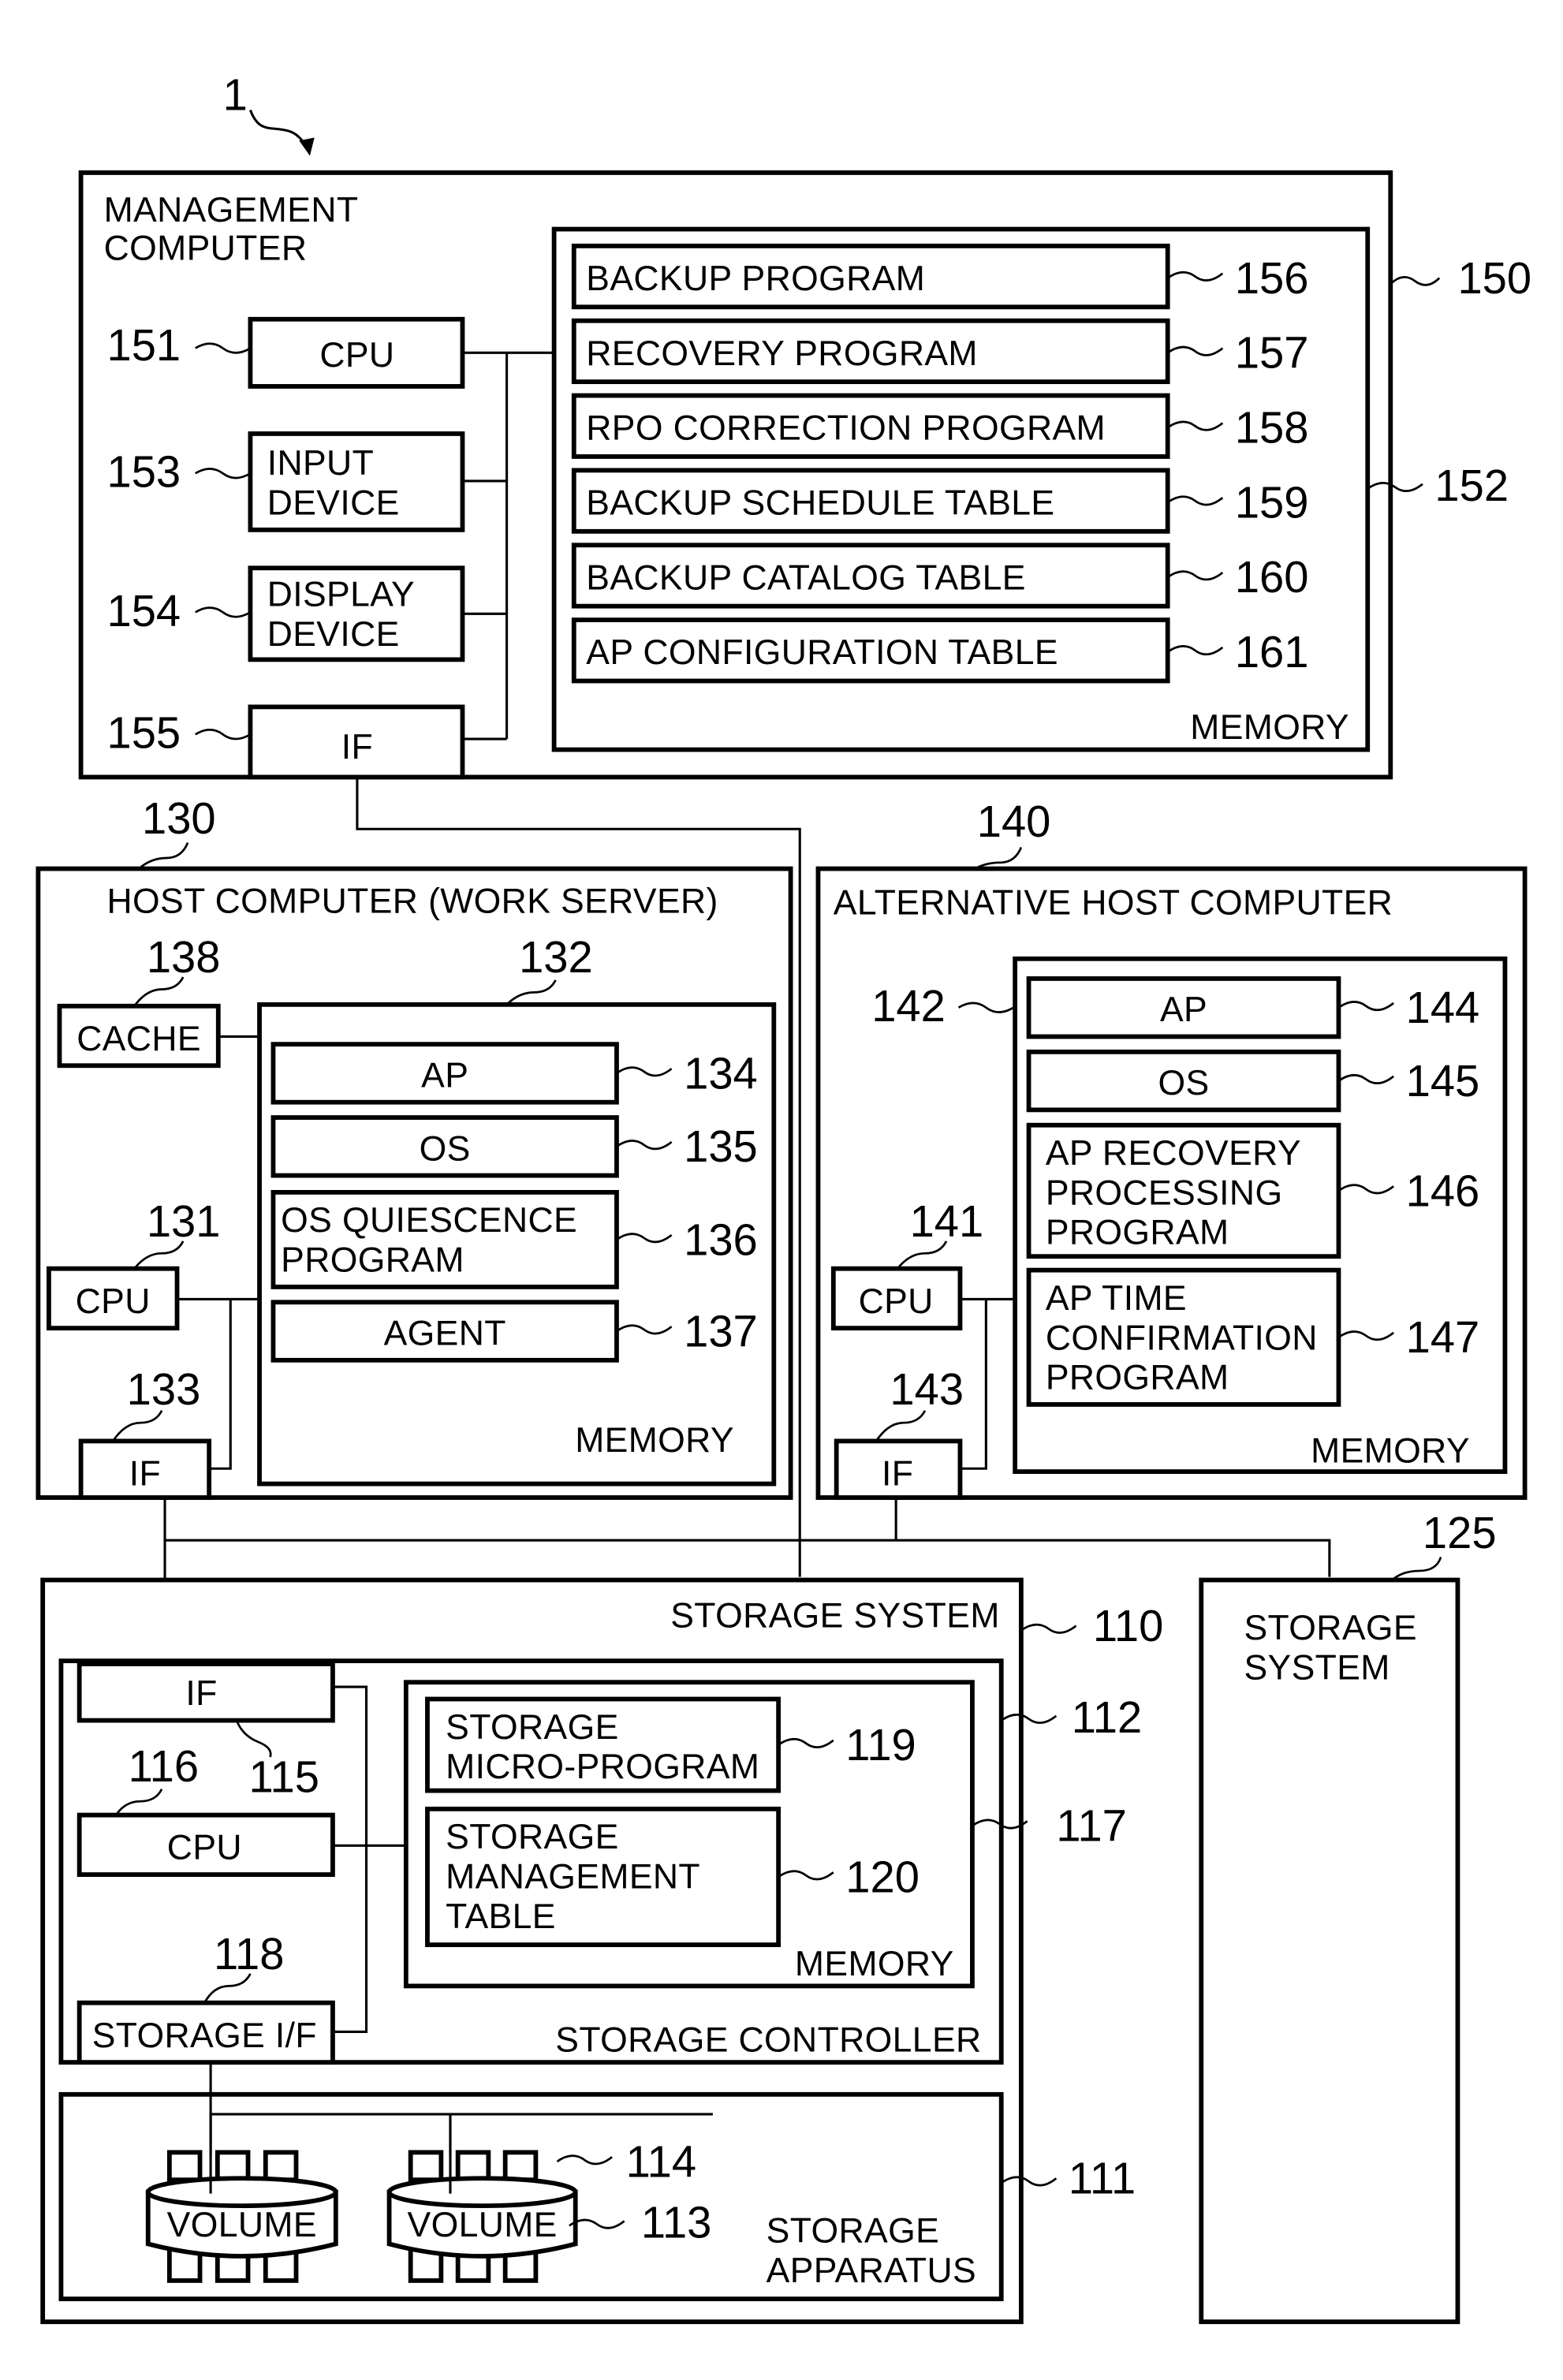 The width and height of the screenshot is (1563, 2380). Describe the element at coordinates (1443, 1337) in the screenshot. I see `ref-147: 147` at that location.